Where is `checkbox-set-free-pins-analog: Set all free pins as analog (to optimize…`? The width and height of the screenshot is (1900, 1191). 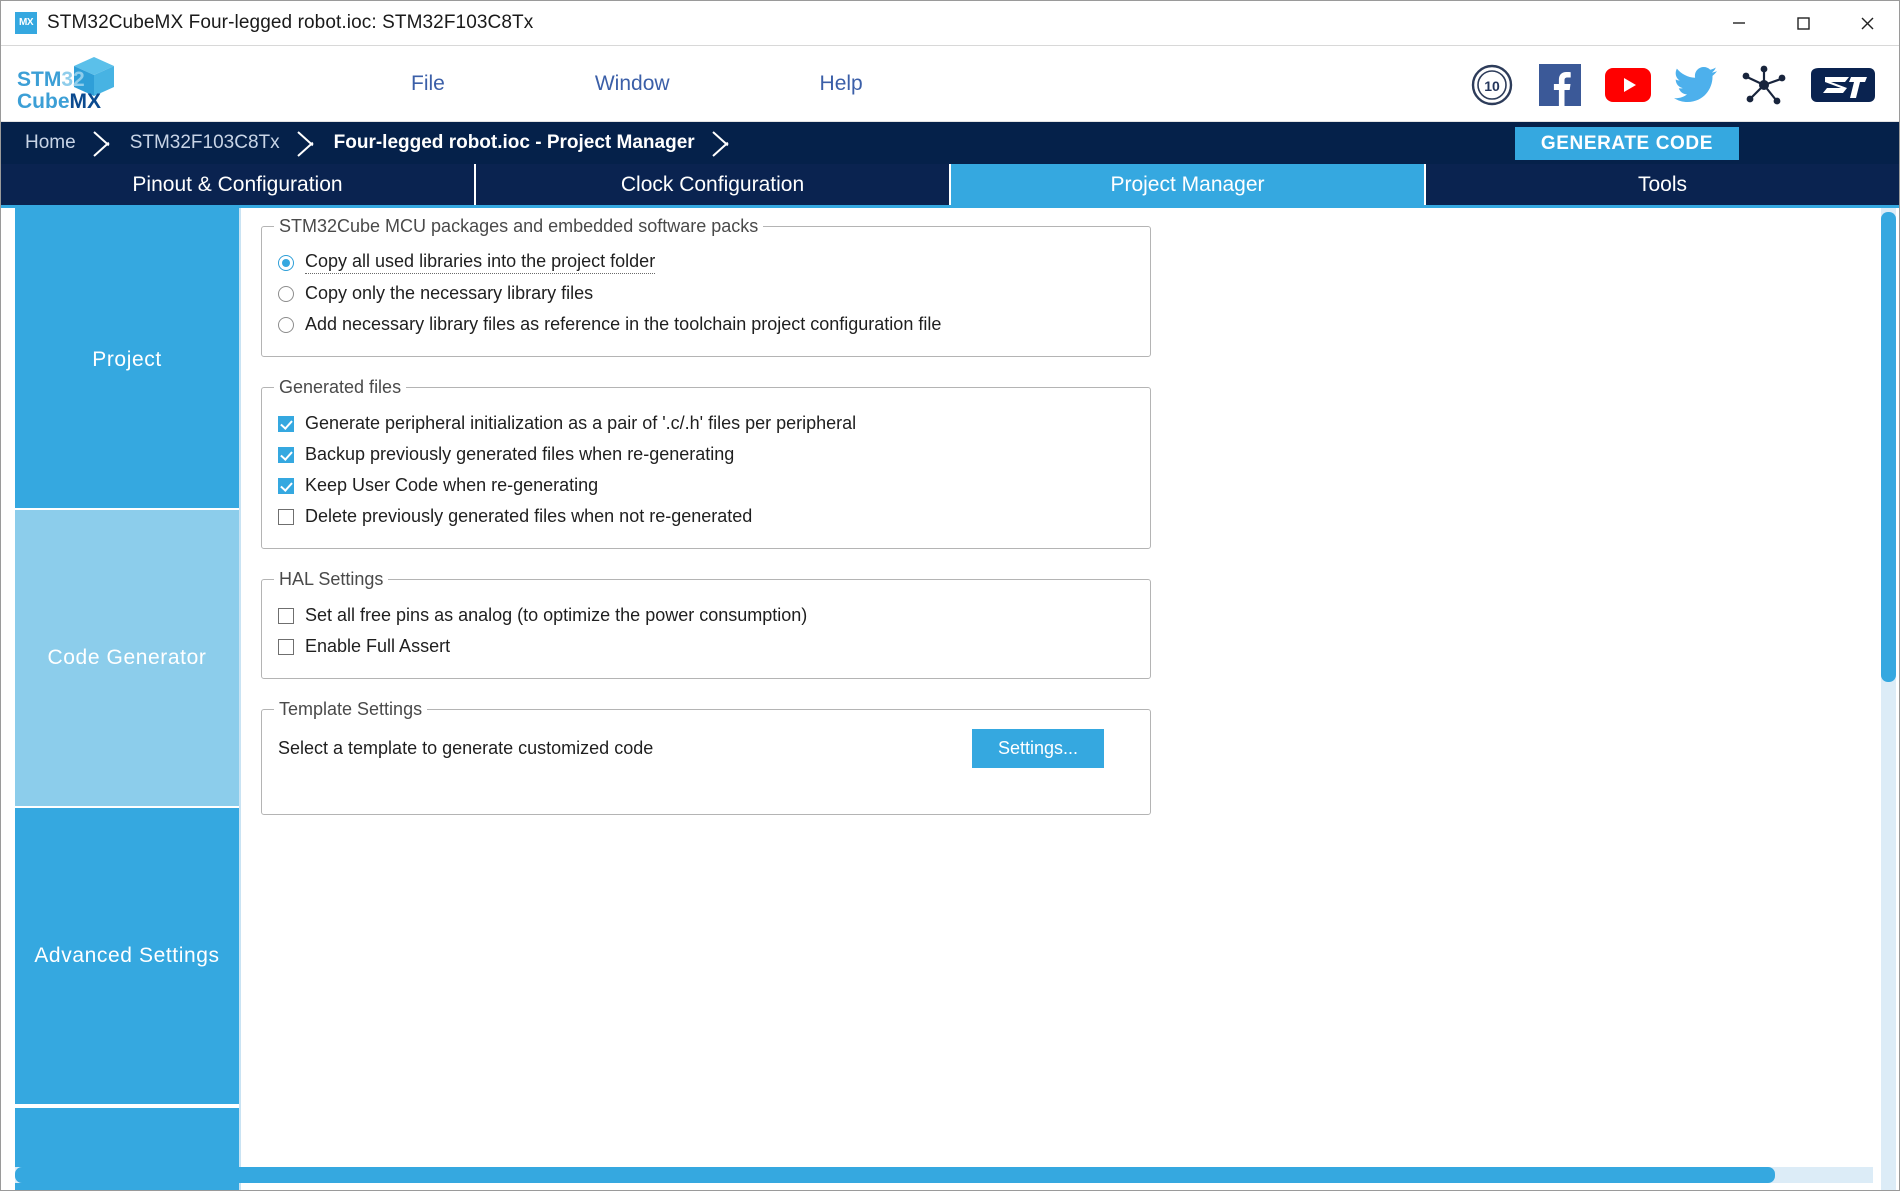
checkbox-set-free-pins-analog: Set all free pins as analog (to optimize… is located at coordinates (706, 615).